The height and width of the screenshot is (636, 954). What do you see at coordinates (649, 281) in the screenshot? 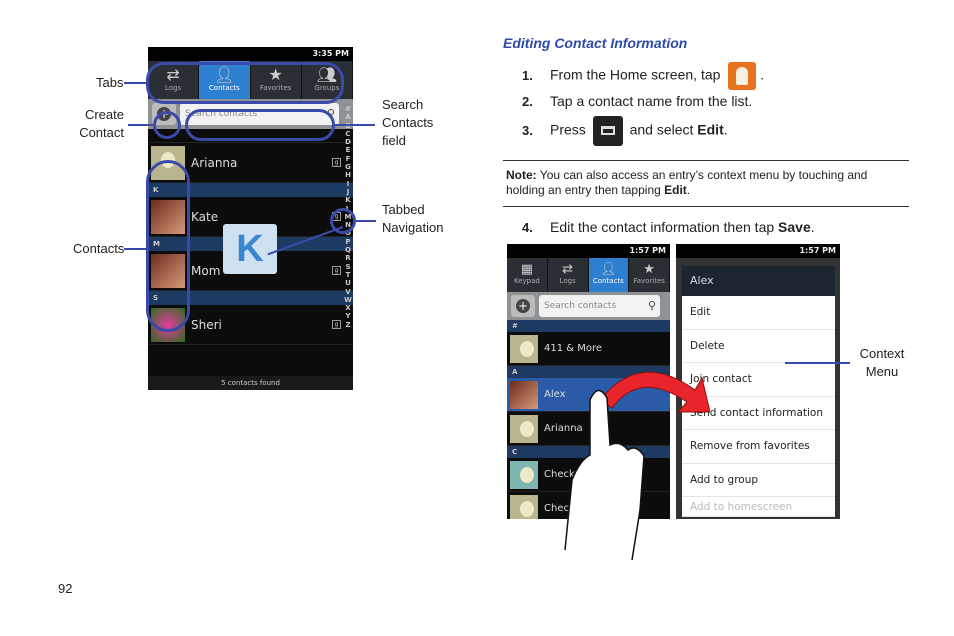
I see `tab-label: Favorites` at bounding box center [649, 281].